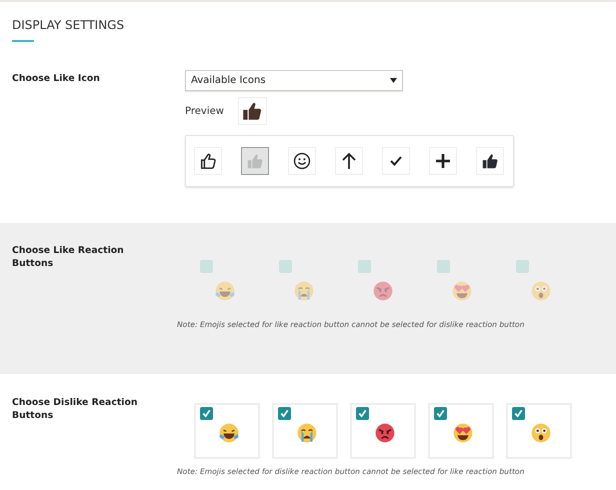 This screenshot has width=616, height=490. I want to click on icon-select: Available Icons, so click(294, 80).